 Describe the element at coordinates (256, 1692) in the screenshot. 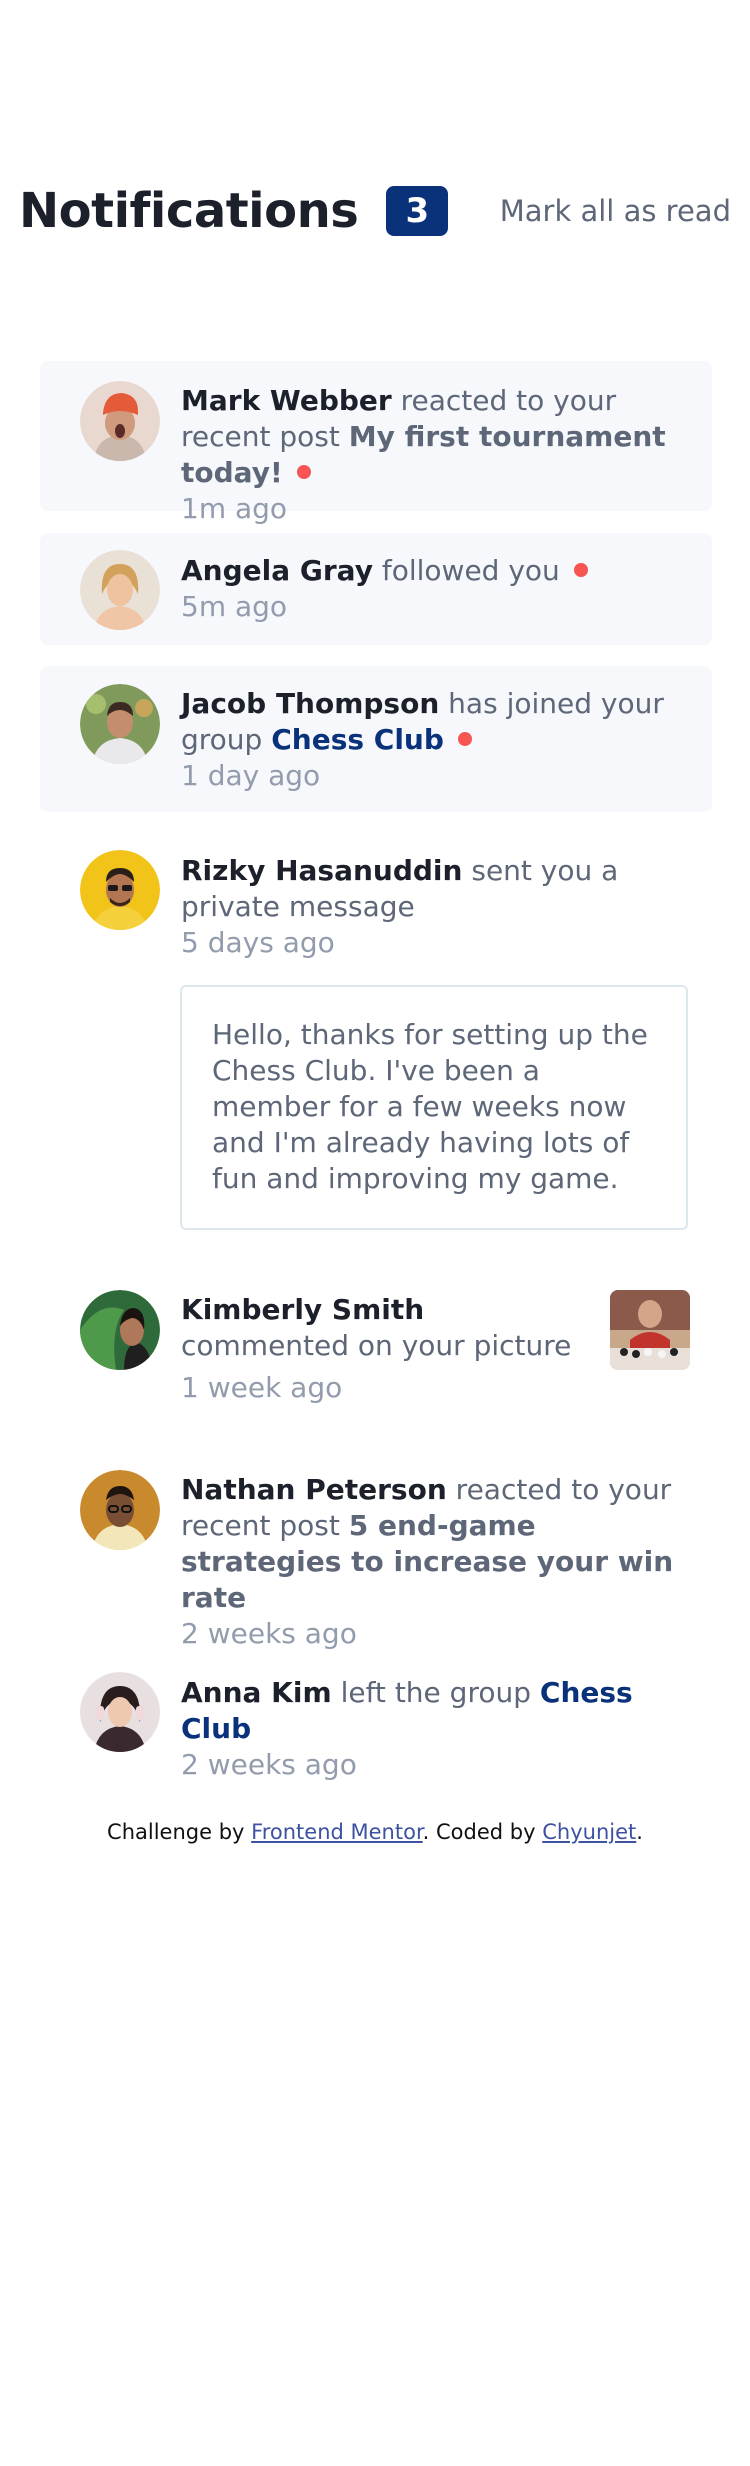

I see `user-name: Anna Kim` at that location.